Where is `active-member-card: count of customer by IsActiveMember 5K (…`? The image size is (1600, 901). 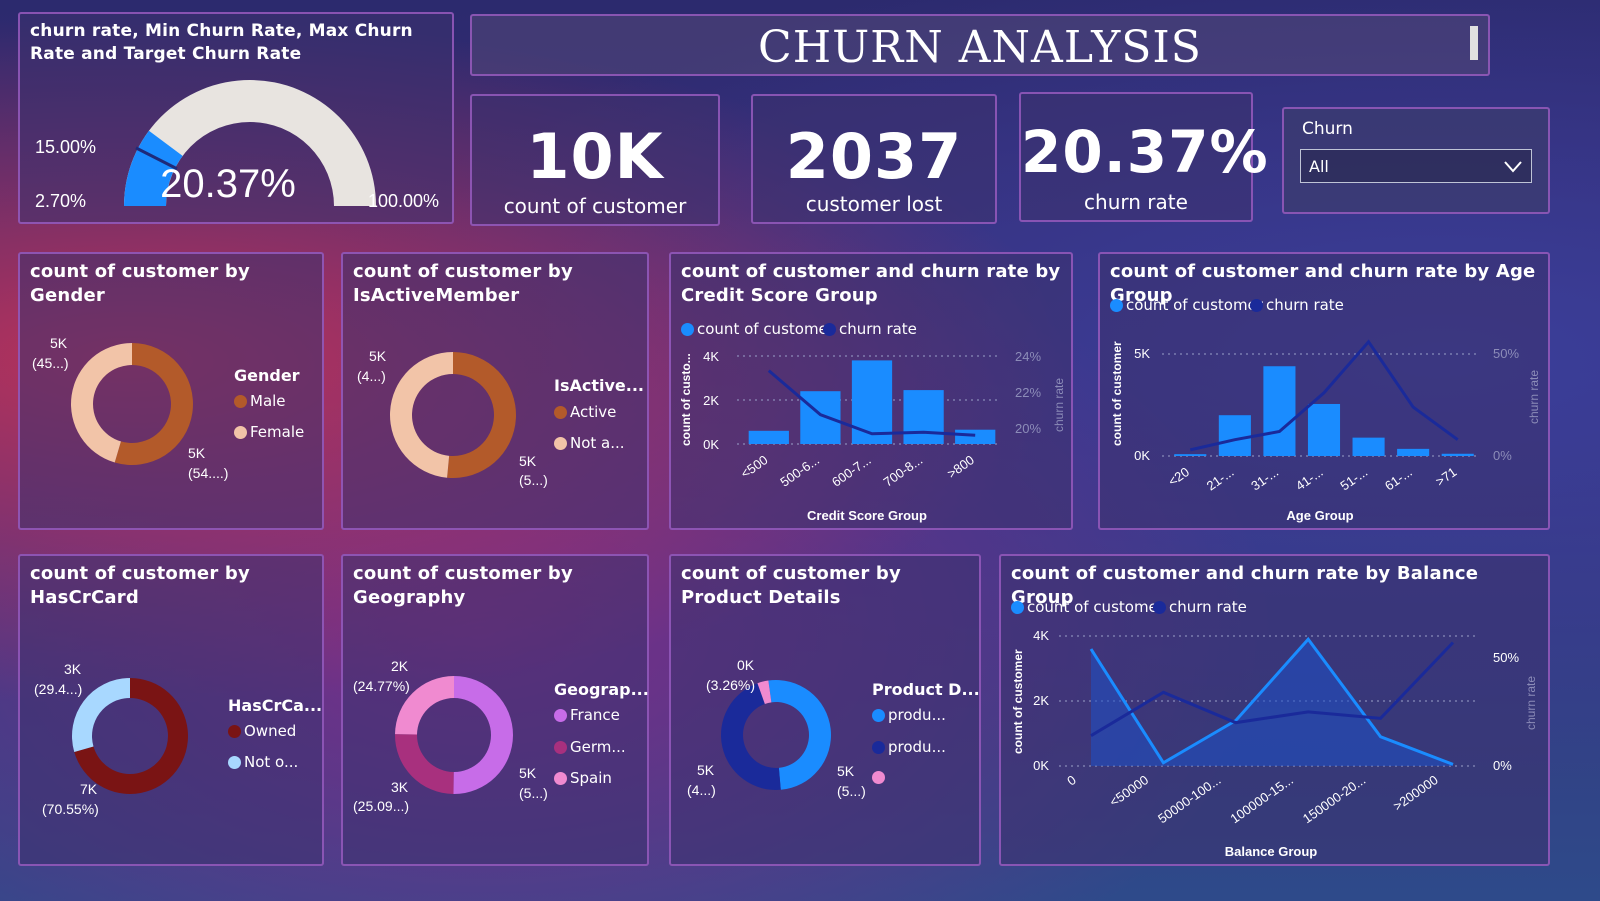 active-member-card: count of customer by IsActiveMember 5K (… is located at coordinates (495, 391).